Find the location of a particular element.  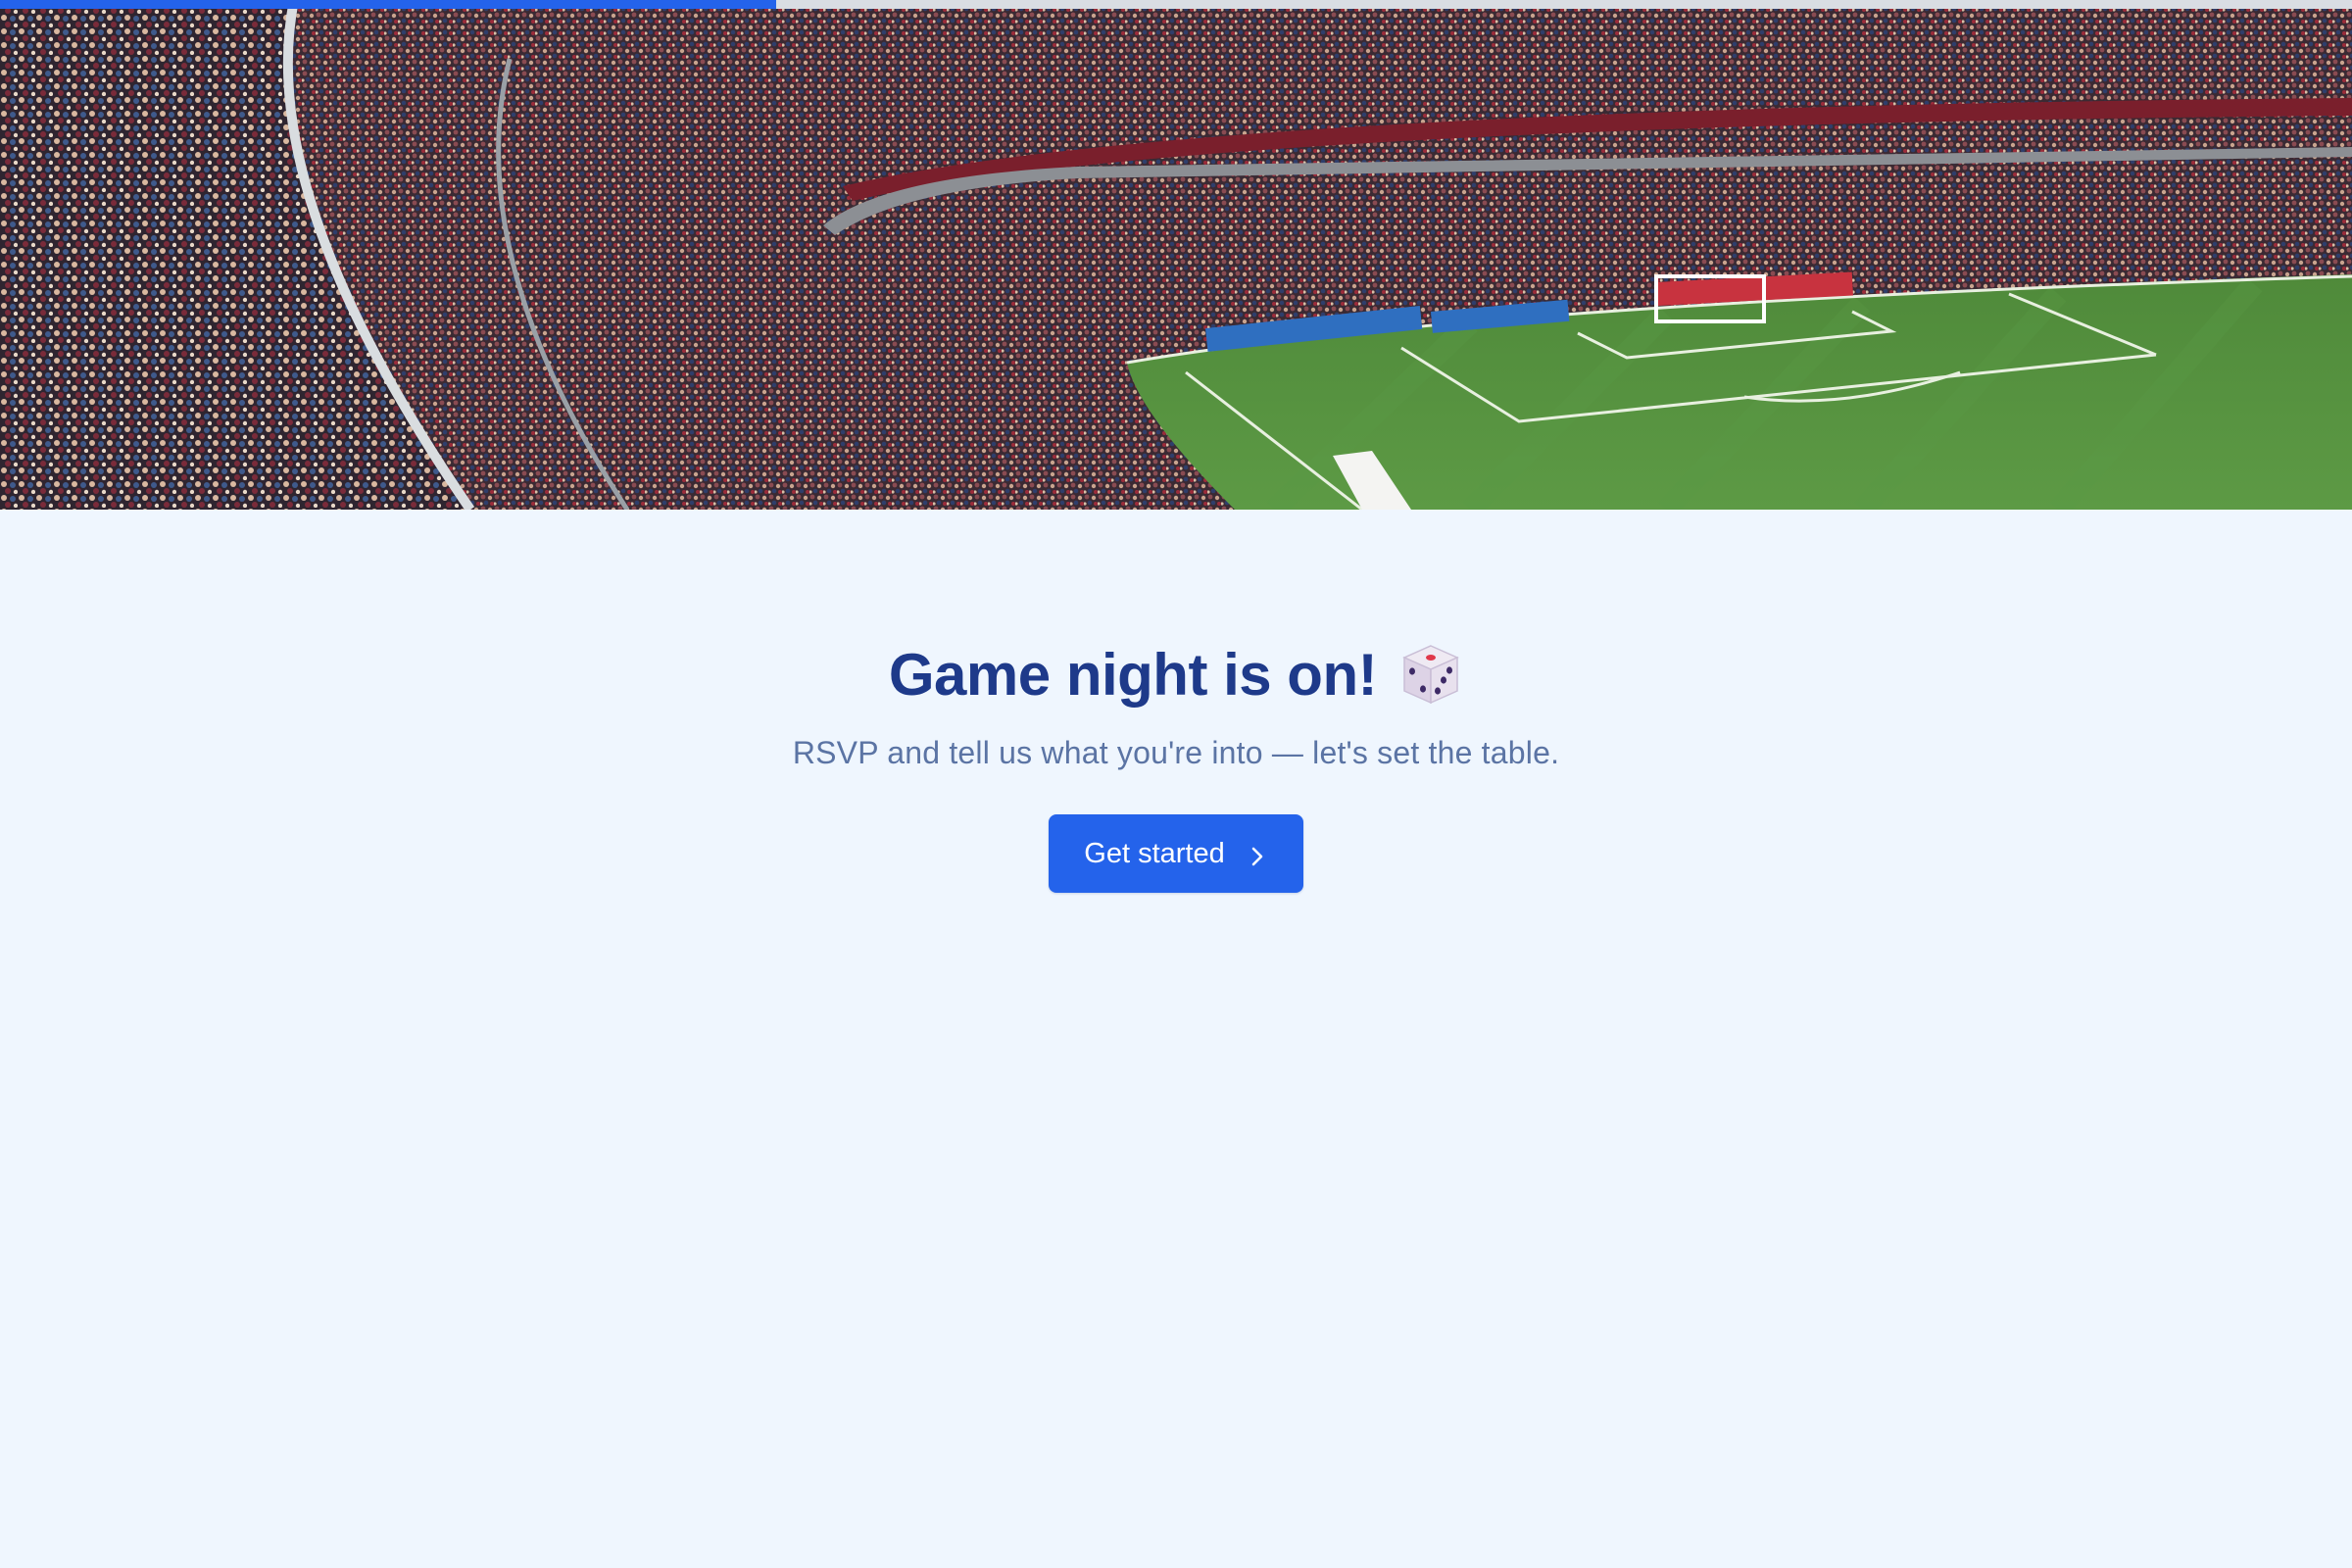

get-started-button: Get started is located at coordinates (1176, 853).